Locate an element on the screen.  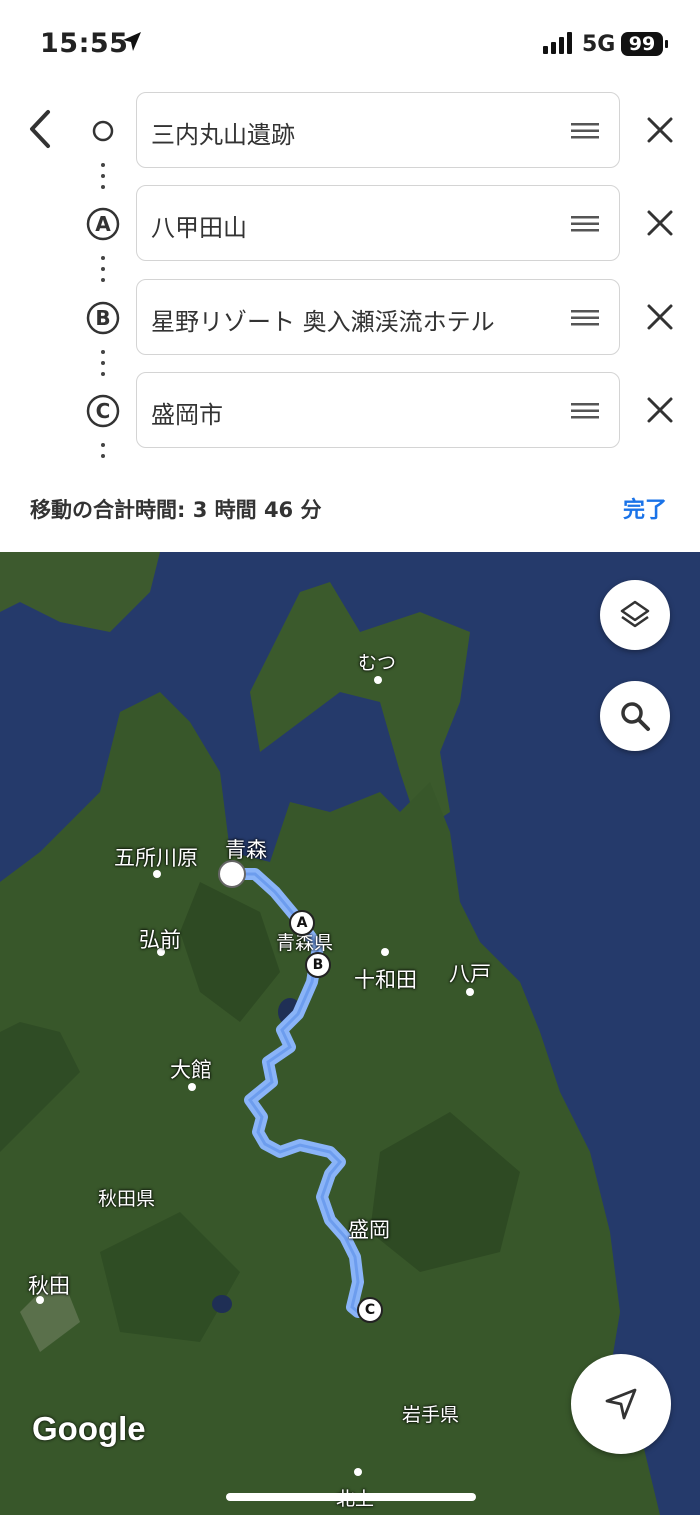
map-label-aomori: 青森 is located at coordinates (246, 850).